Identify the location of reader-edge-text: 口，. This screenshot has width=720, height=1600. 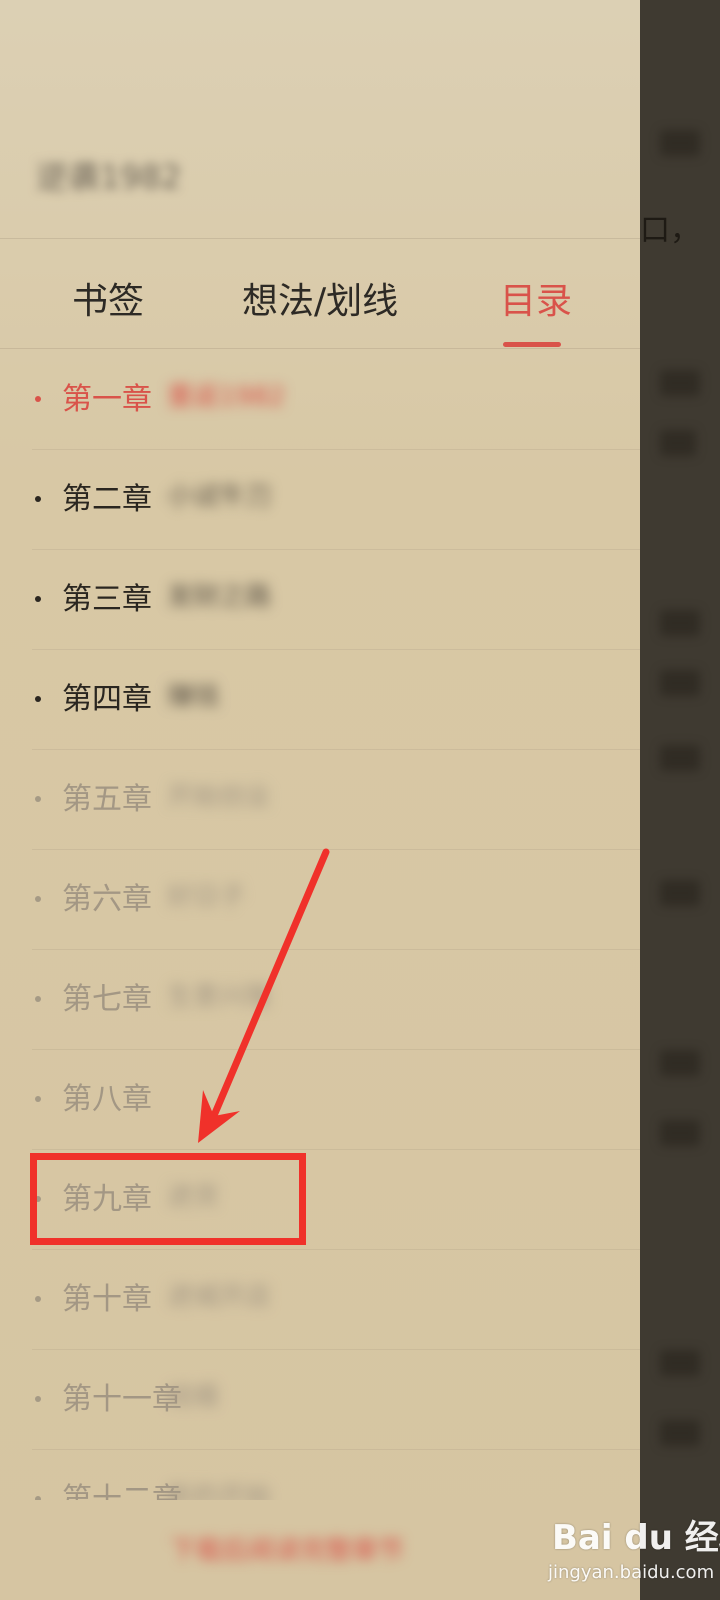
(670, 230).